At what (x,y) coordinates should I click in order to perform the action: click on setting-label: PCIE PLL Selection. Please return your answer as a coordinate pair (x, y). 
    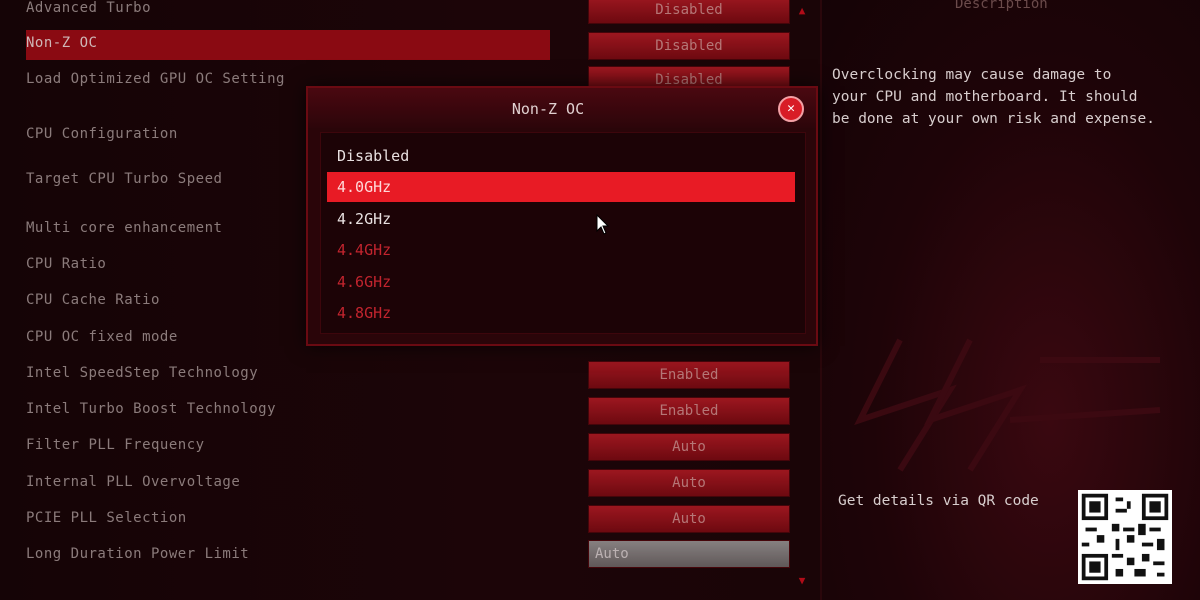
    Looking at the image, I should click on (106, 518).